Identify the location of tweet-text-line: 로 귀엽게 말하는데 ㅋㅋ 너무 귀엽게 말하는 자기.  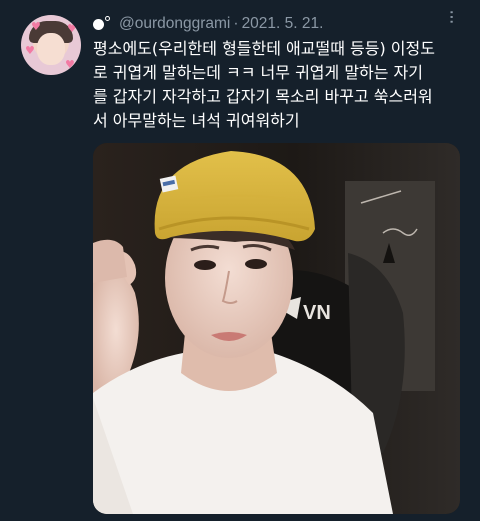
(258, 72).